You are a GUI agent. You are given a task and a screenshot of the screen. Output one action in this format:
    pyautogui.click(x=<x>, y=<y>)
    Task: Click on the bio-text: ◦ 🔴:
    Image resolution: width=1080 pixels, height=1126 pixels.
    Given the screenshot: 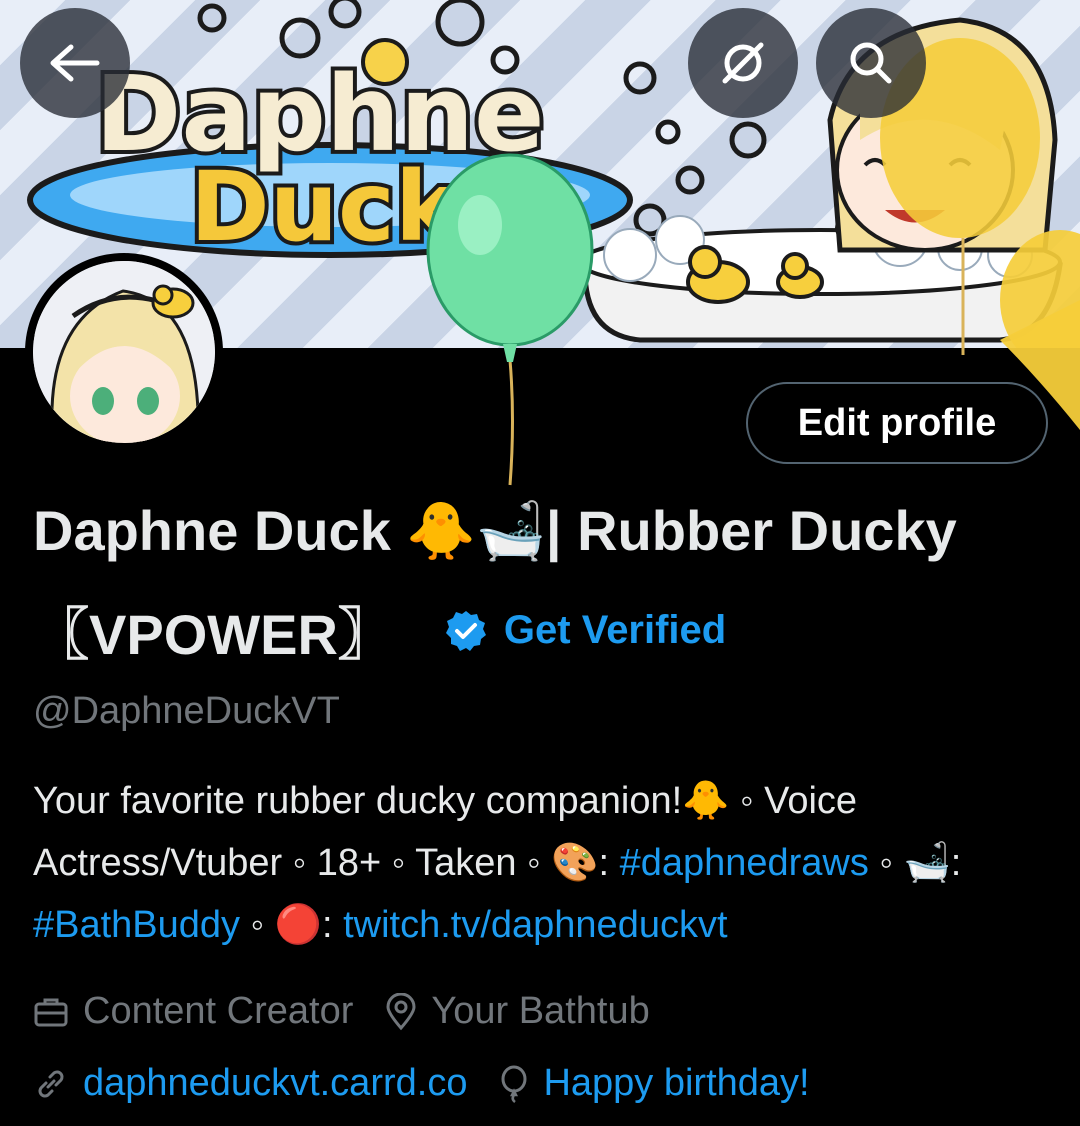 What is the action you would take?
    pyautogui.click(x=292, y=925)
    